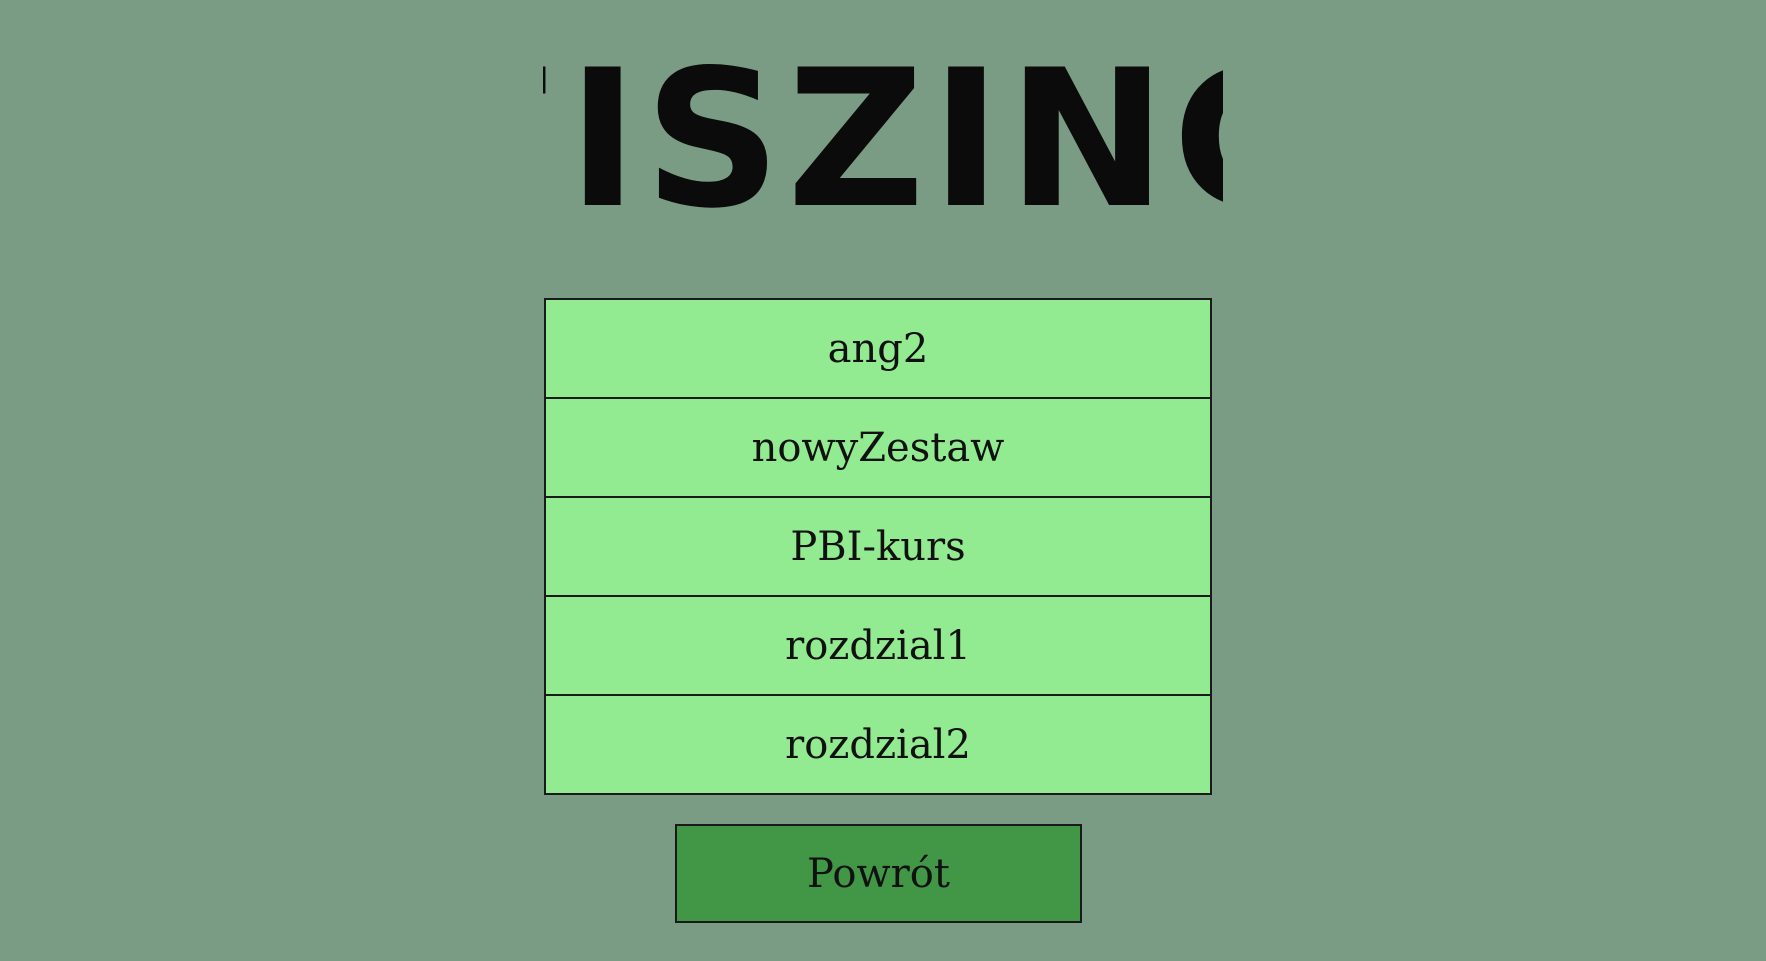  I want to click on set-item-ang2: ang2, so click(878, 349).